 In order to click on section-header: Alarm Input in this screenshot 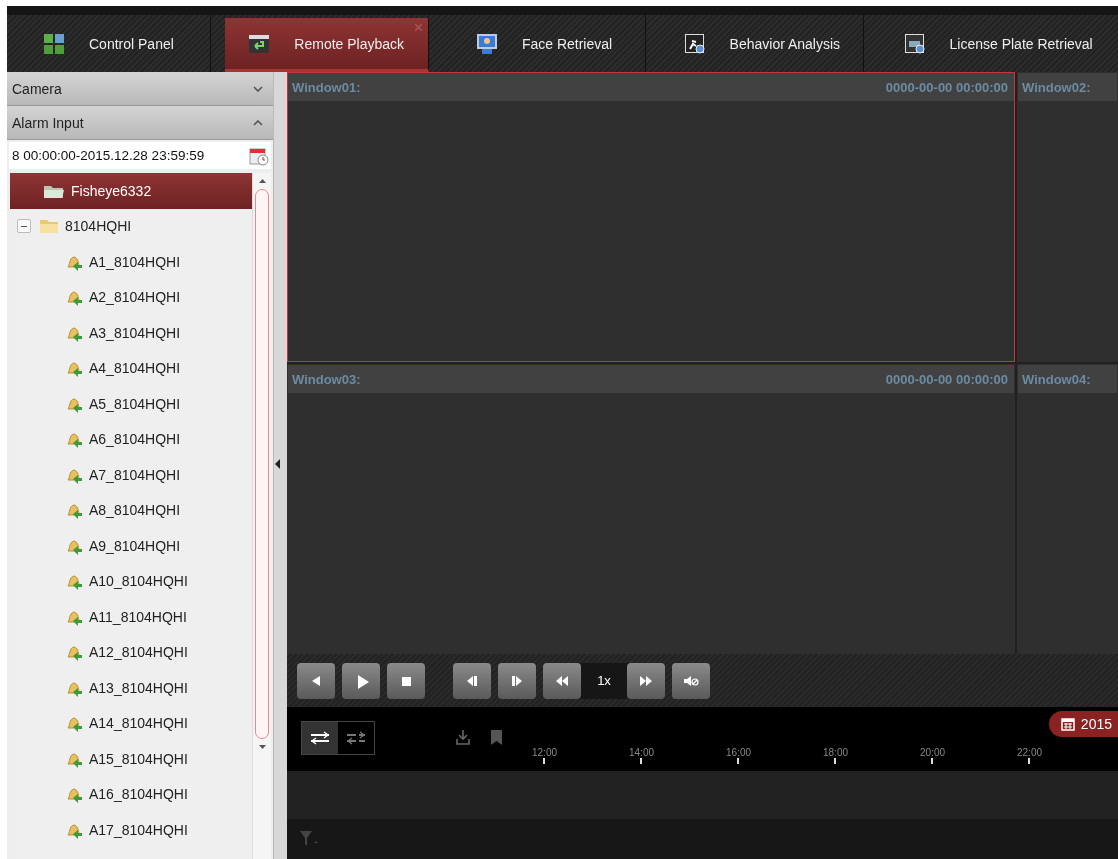, I will do `click(140, 123)`.